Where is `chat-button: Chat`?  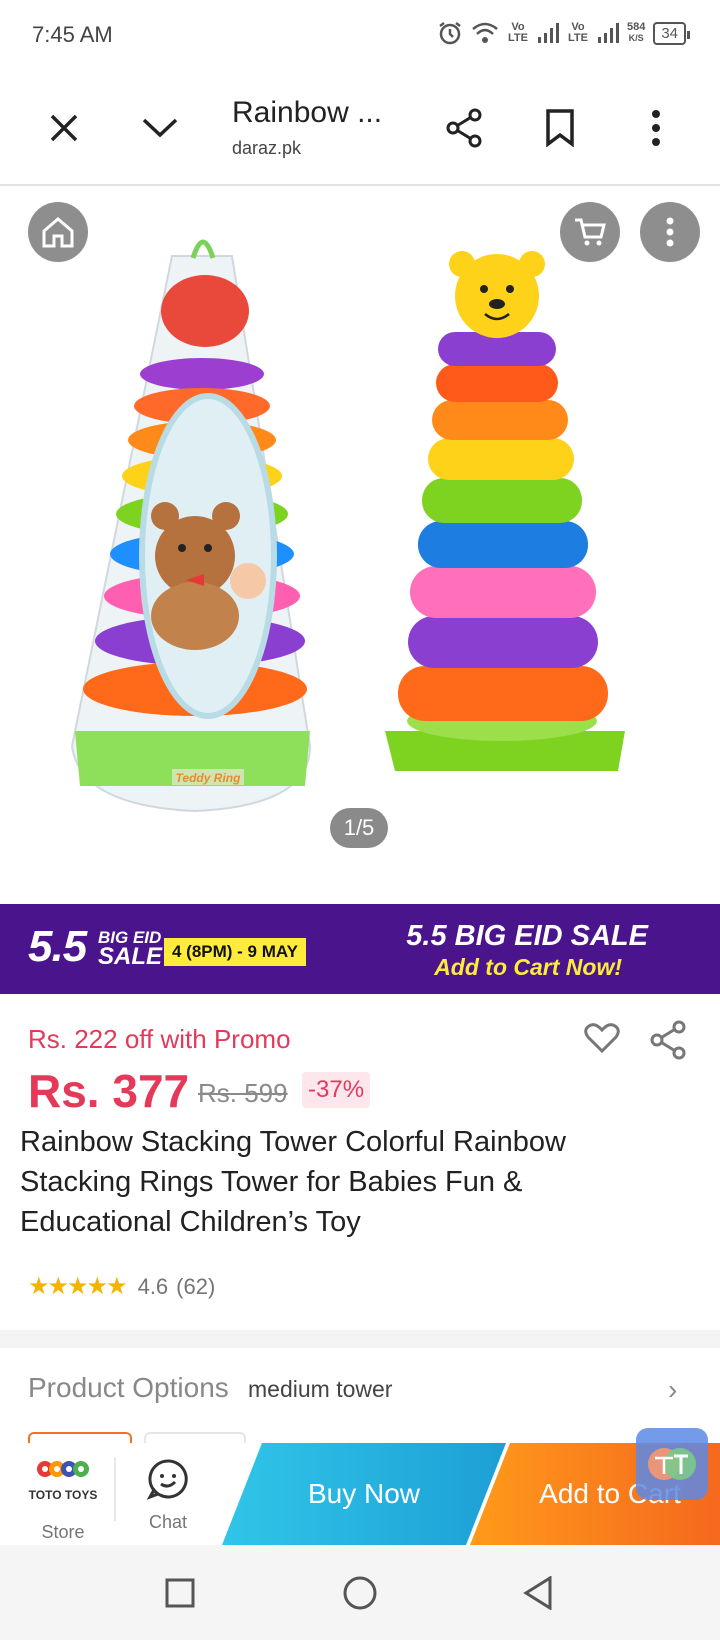 chat-button: Chat is located at coordinates (168, 1495).